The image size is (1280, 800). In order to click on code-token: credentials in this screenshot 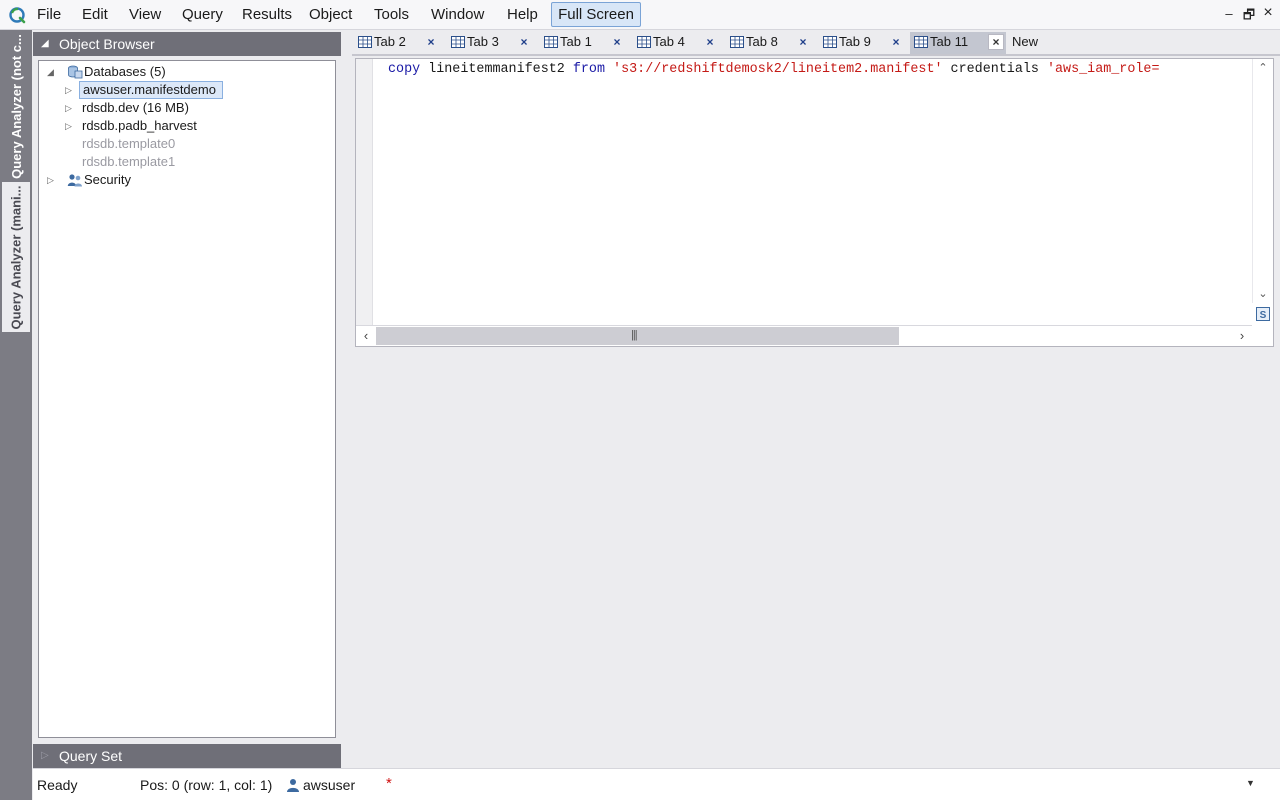, I will do `click(994, 69)`.